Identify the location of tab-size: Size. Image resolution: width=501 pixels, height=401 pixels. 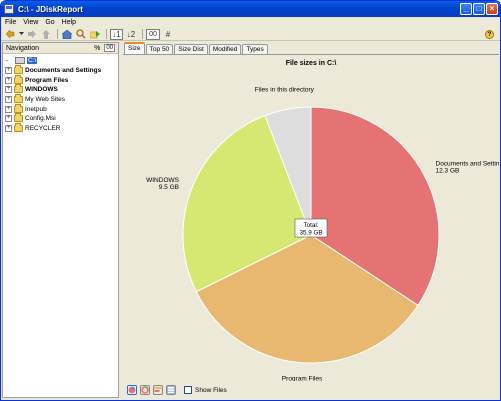
(134, 48).